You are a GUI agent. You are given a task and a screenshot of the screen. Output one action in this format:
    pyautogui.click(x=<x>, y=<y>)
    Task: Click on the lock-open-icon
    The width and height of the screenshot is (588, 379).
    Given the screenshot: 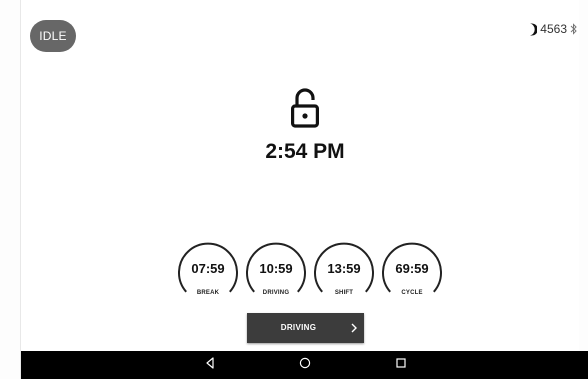 What is the action you would take?
    pyautogui.click(x=305, y=108)
    